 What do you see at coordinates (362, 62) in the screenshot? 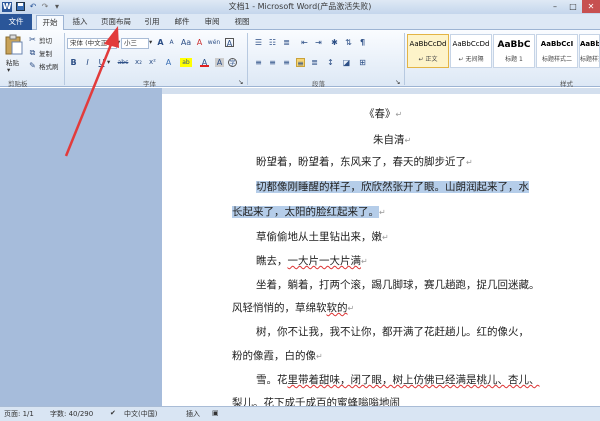
I see `borders-icon: ⊞` at bounding box center [362, 62].